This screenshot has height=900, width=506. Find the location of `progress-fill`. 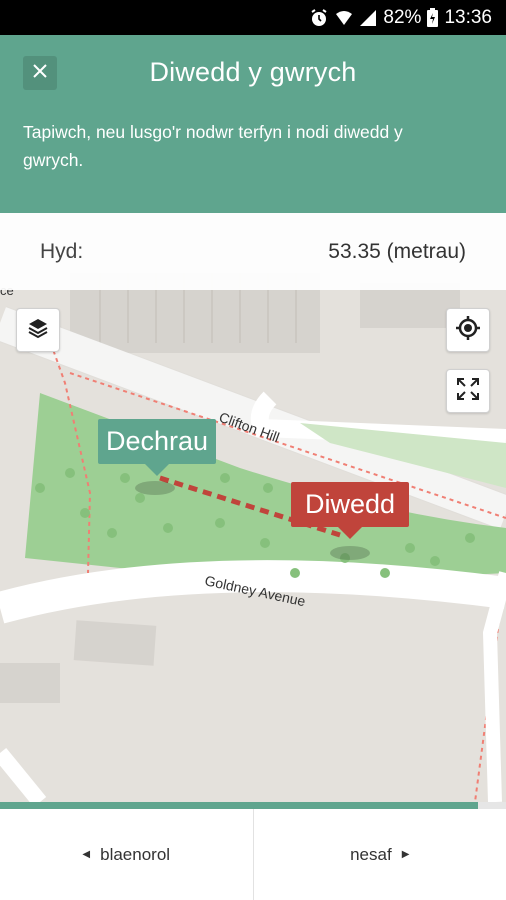

progress-fill is located at coordinates (239, 805).